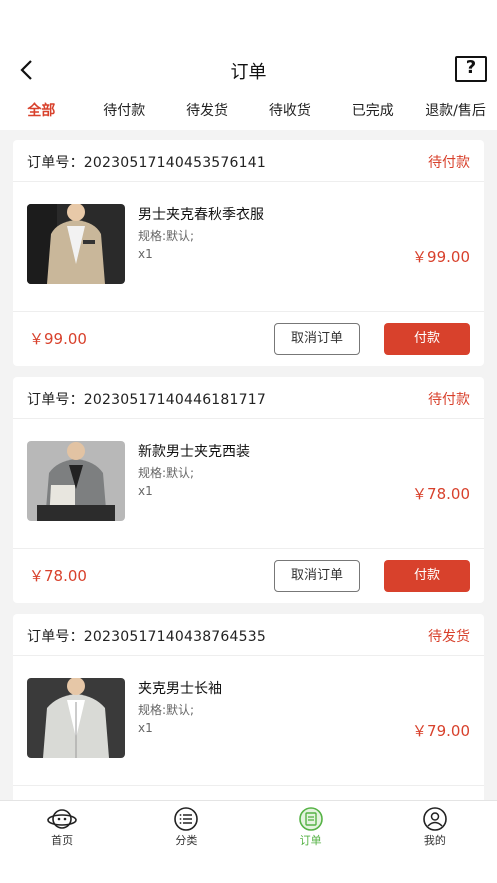 This screenshot has width=497, height=883. I want to click on order-item: 男士夹克春秋季衣服 规格:默认; x1 ￥99.00, so click(248, 247).